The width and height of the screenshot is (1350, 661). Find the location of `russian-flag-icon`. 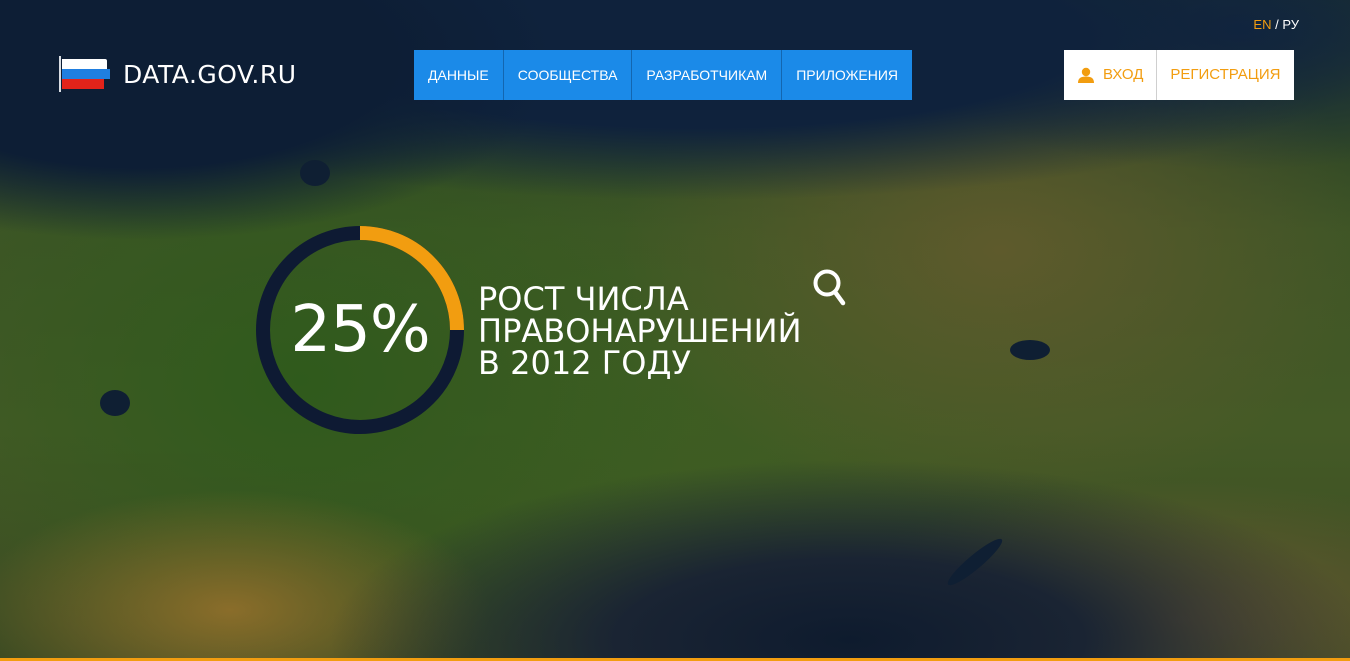

russian-flag-icon is located at coordinates (84, 74).